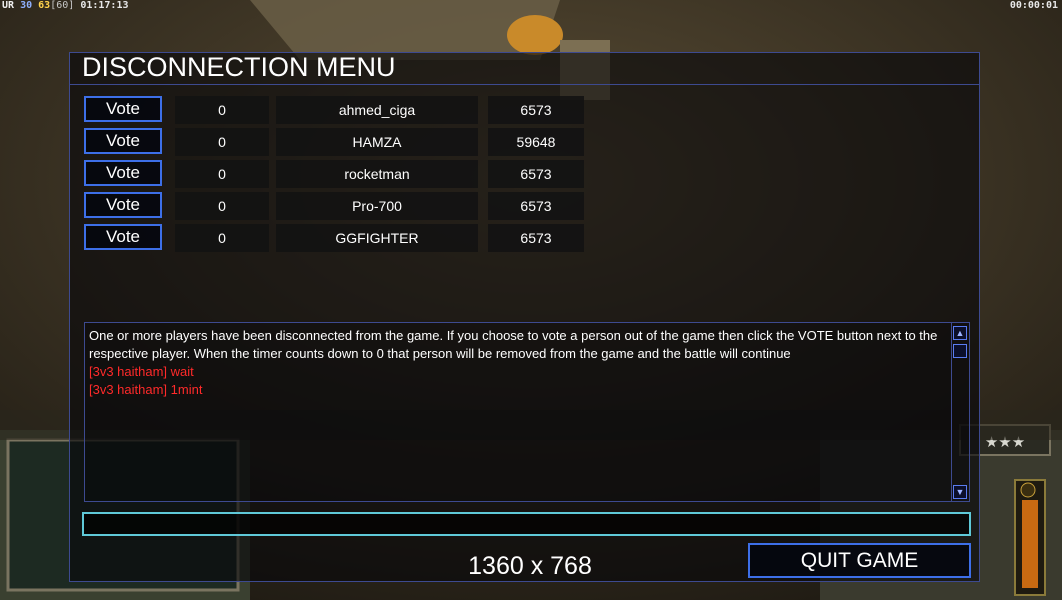 Image resolution: width=1062 pixels, height=600 pixels. Describe the element at coordinates (377, 238) in the screenshot. I see `player-name: GGFIGHTER` at that location.